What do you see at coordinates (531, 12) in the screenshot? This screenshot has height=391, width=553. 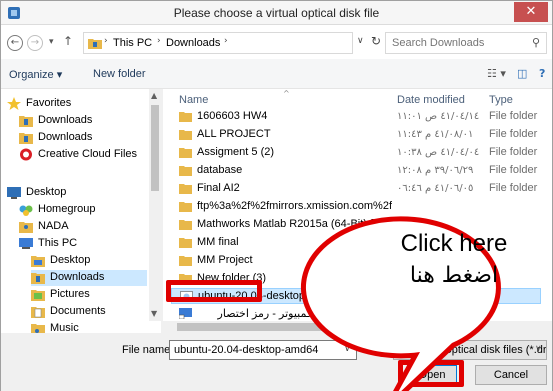 I see `close-button: ✕` at bounding box center [531, 12].